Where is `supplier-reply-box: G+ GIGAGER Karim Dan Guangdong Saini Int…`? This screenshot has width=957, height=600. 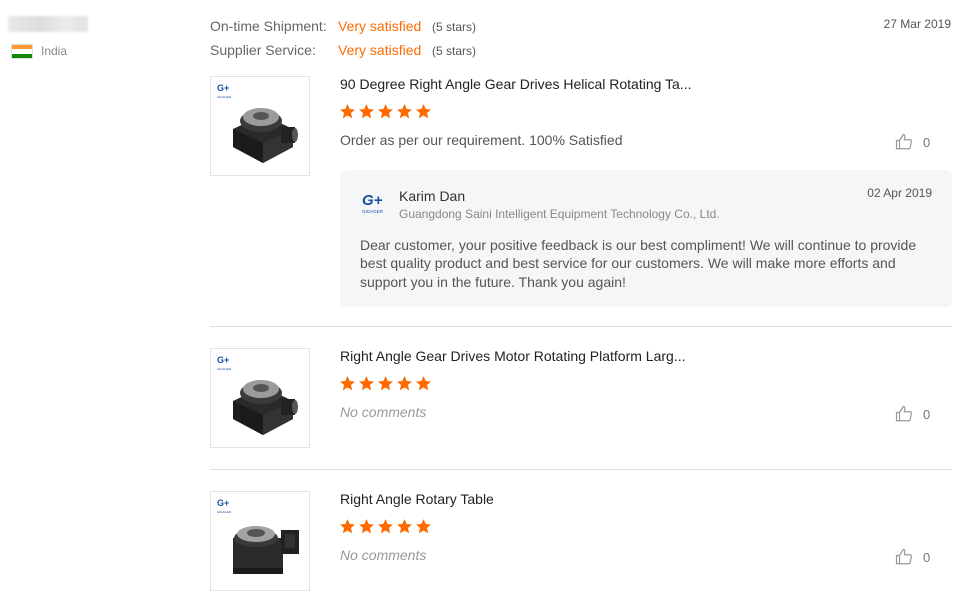
supplier-reply-box: G+ GIGAGER Karim Dan Guangdong Saini Int… is located at coordinates (646, 238).